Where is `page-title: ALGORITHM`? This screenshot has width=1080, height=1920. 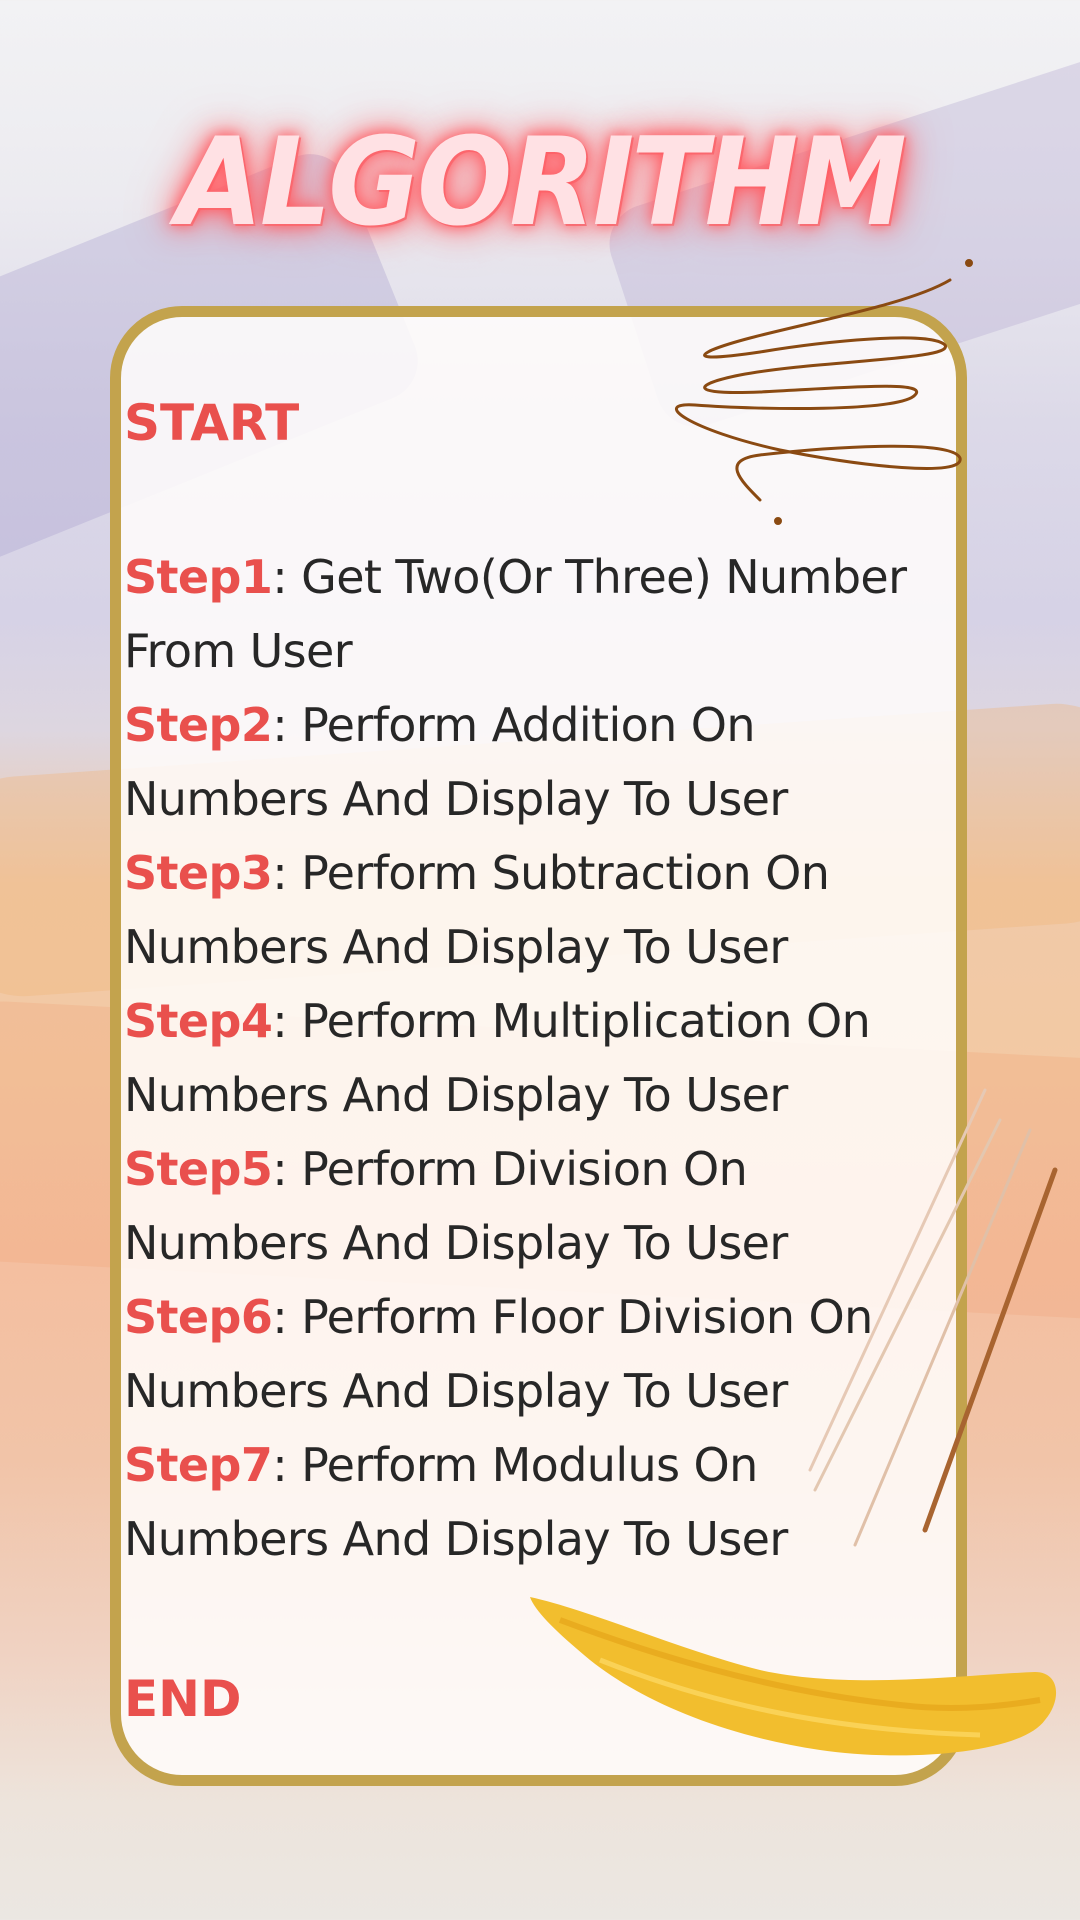 page-title: ALGORITHM is located at coordinates (541, 183).